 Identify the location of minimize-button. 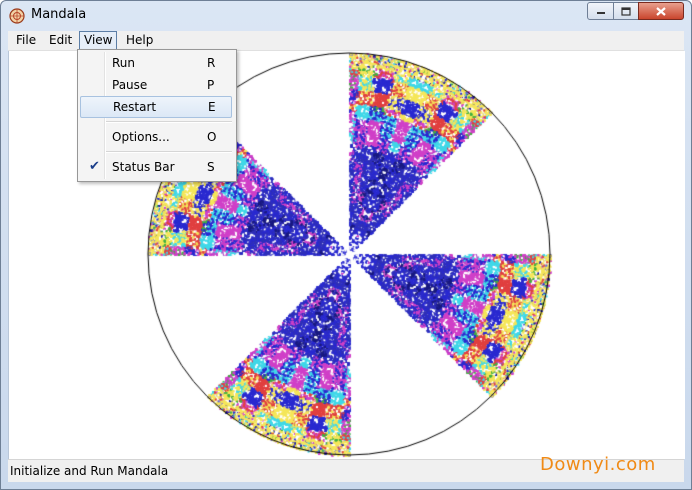
(600, 11).